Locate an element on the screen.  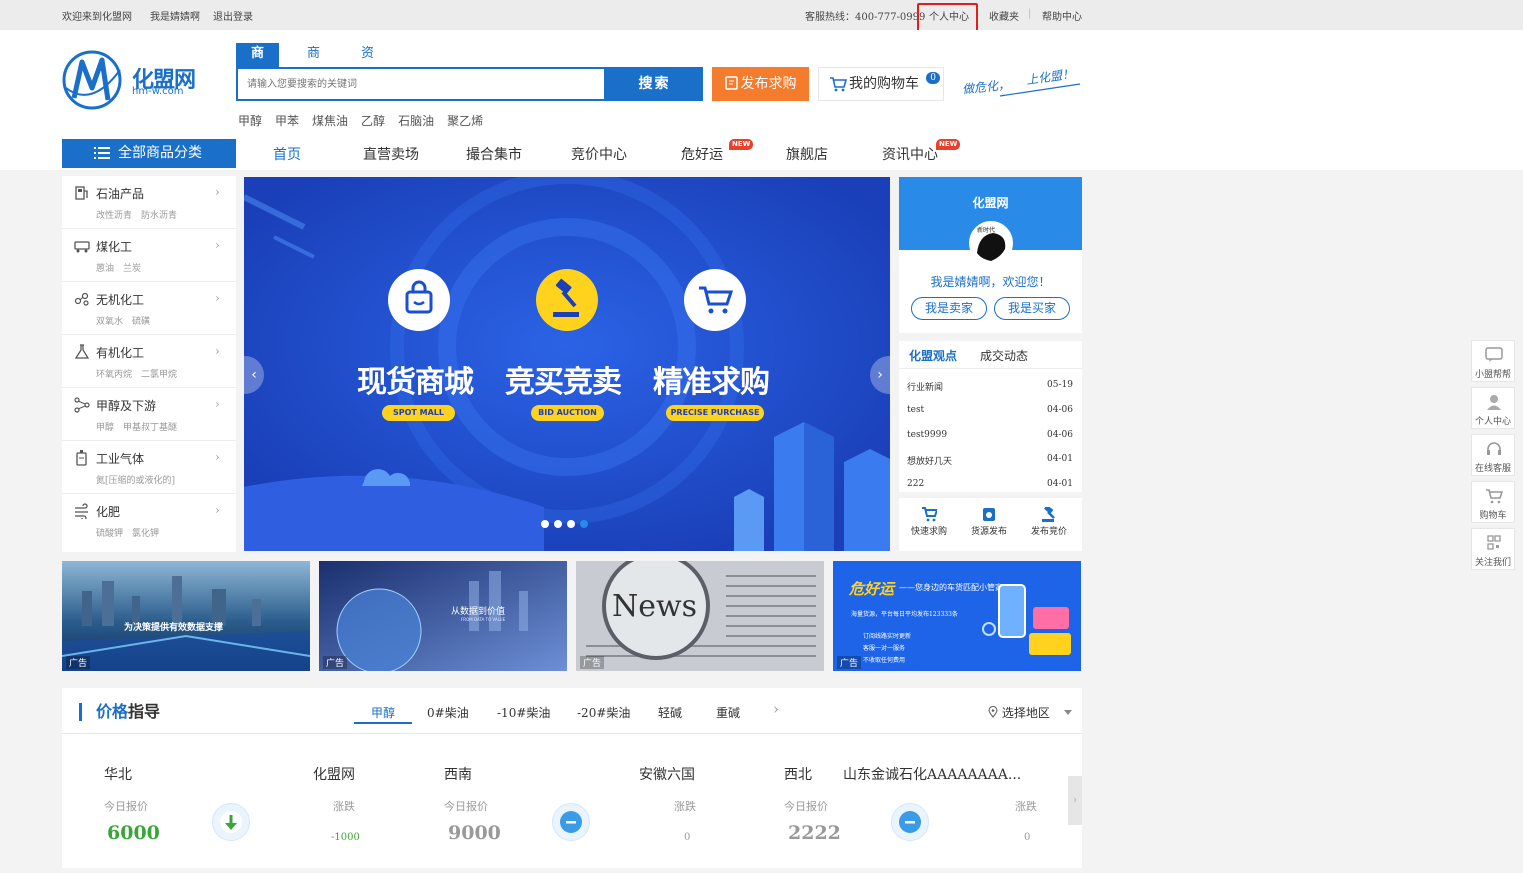
category-sub: 氮[压缩的或液化的] is located at coordinates (135, 479).